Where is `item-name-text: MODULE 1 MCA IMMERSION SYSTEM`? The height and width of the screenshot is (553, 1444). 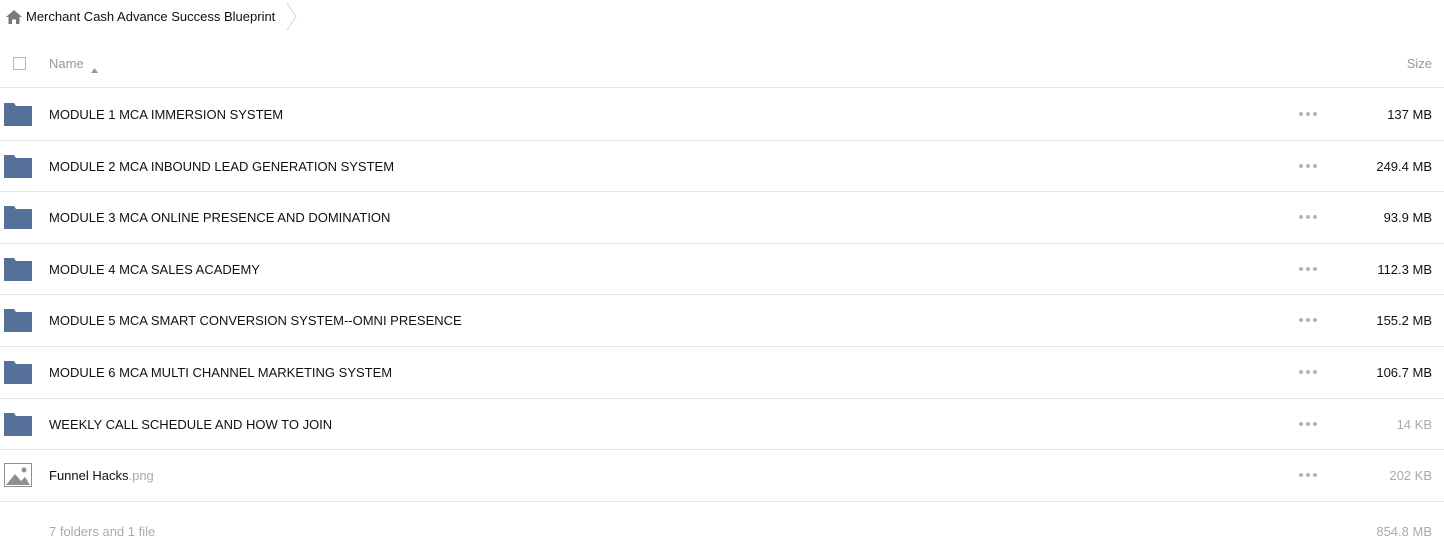
item-name-text: MODULE 1 MCA IMMERSION SYSTEM is located at coordinates (166, 114).